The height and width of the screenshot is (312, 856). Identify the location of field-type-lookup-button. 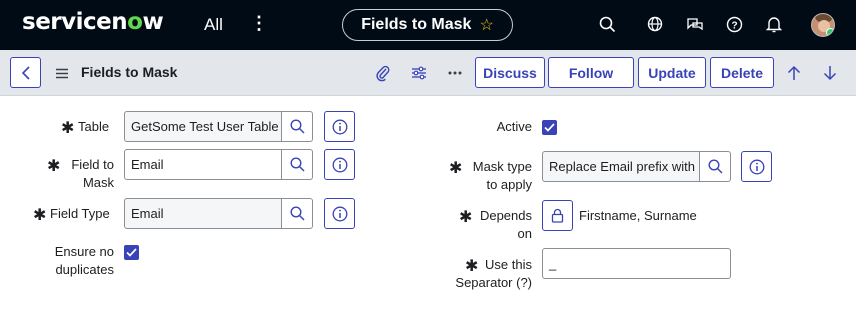
(297, 213).